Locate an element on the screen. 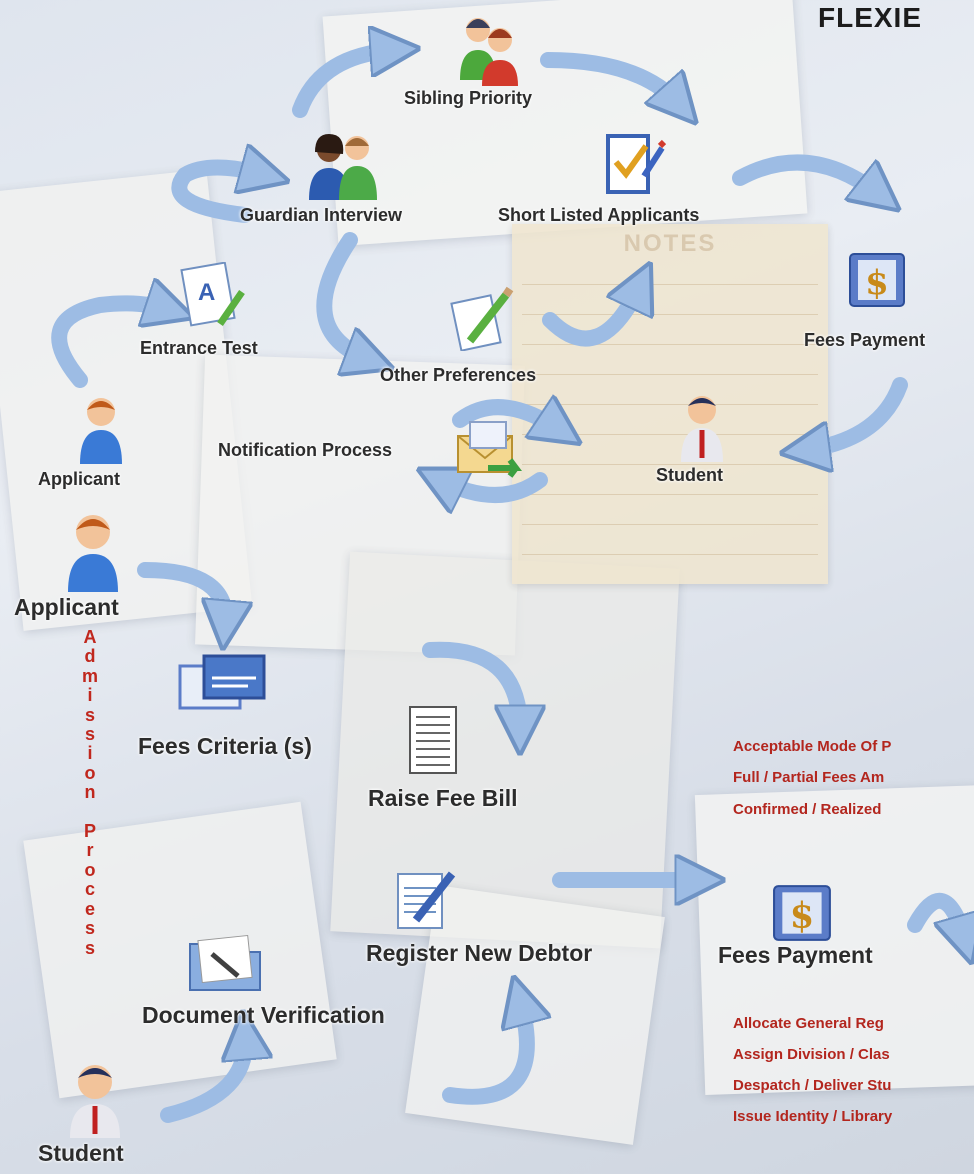 This screenshot has height=1174, width=974. svg-text: A is located at coordinates (206, 292).